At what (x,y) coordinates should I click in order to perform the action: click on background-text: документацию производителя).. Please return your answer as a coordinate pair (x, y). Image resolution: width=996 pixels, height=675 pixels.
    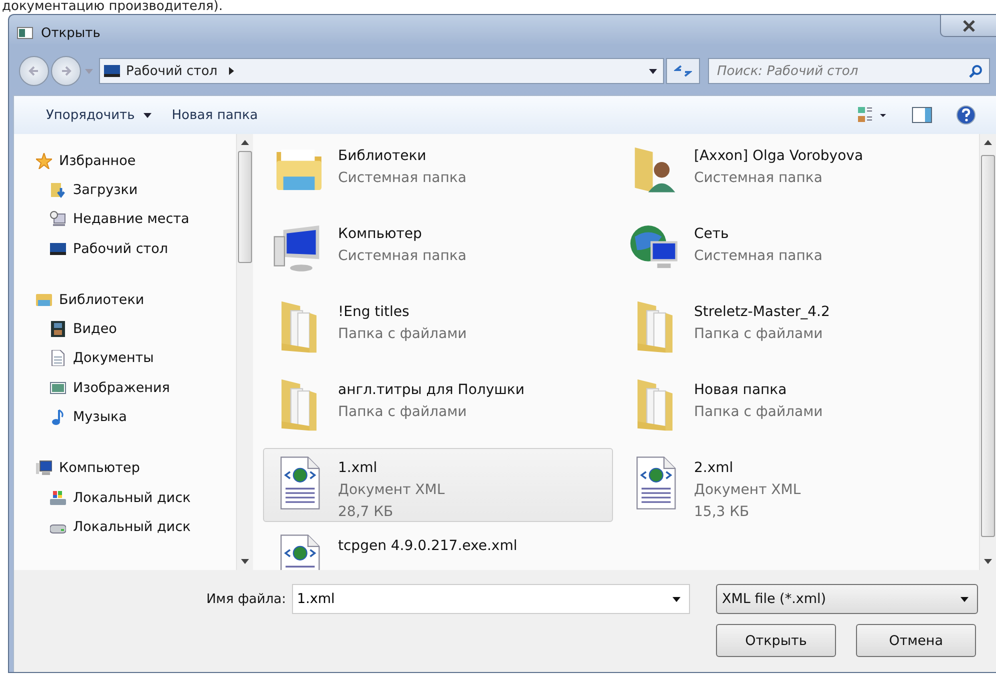
    Looking at the image, I should click on (112, 7).